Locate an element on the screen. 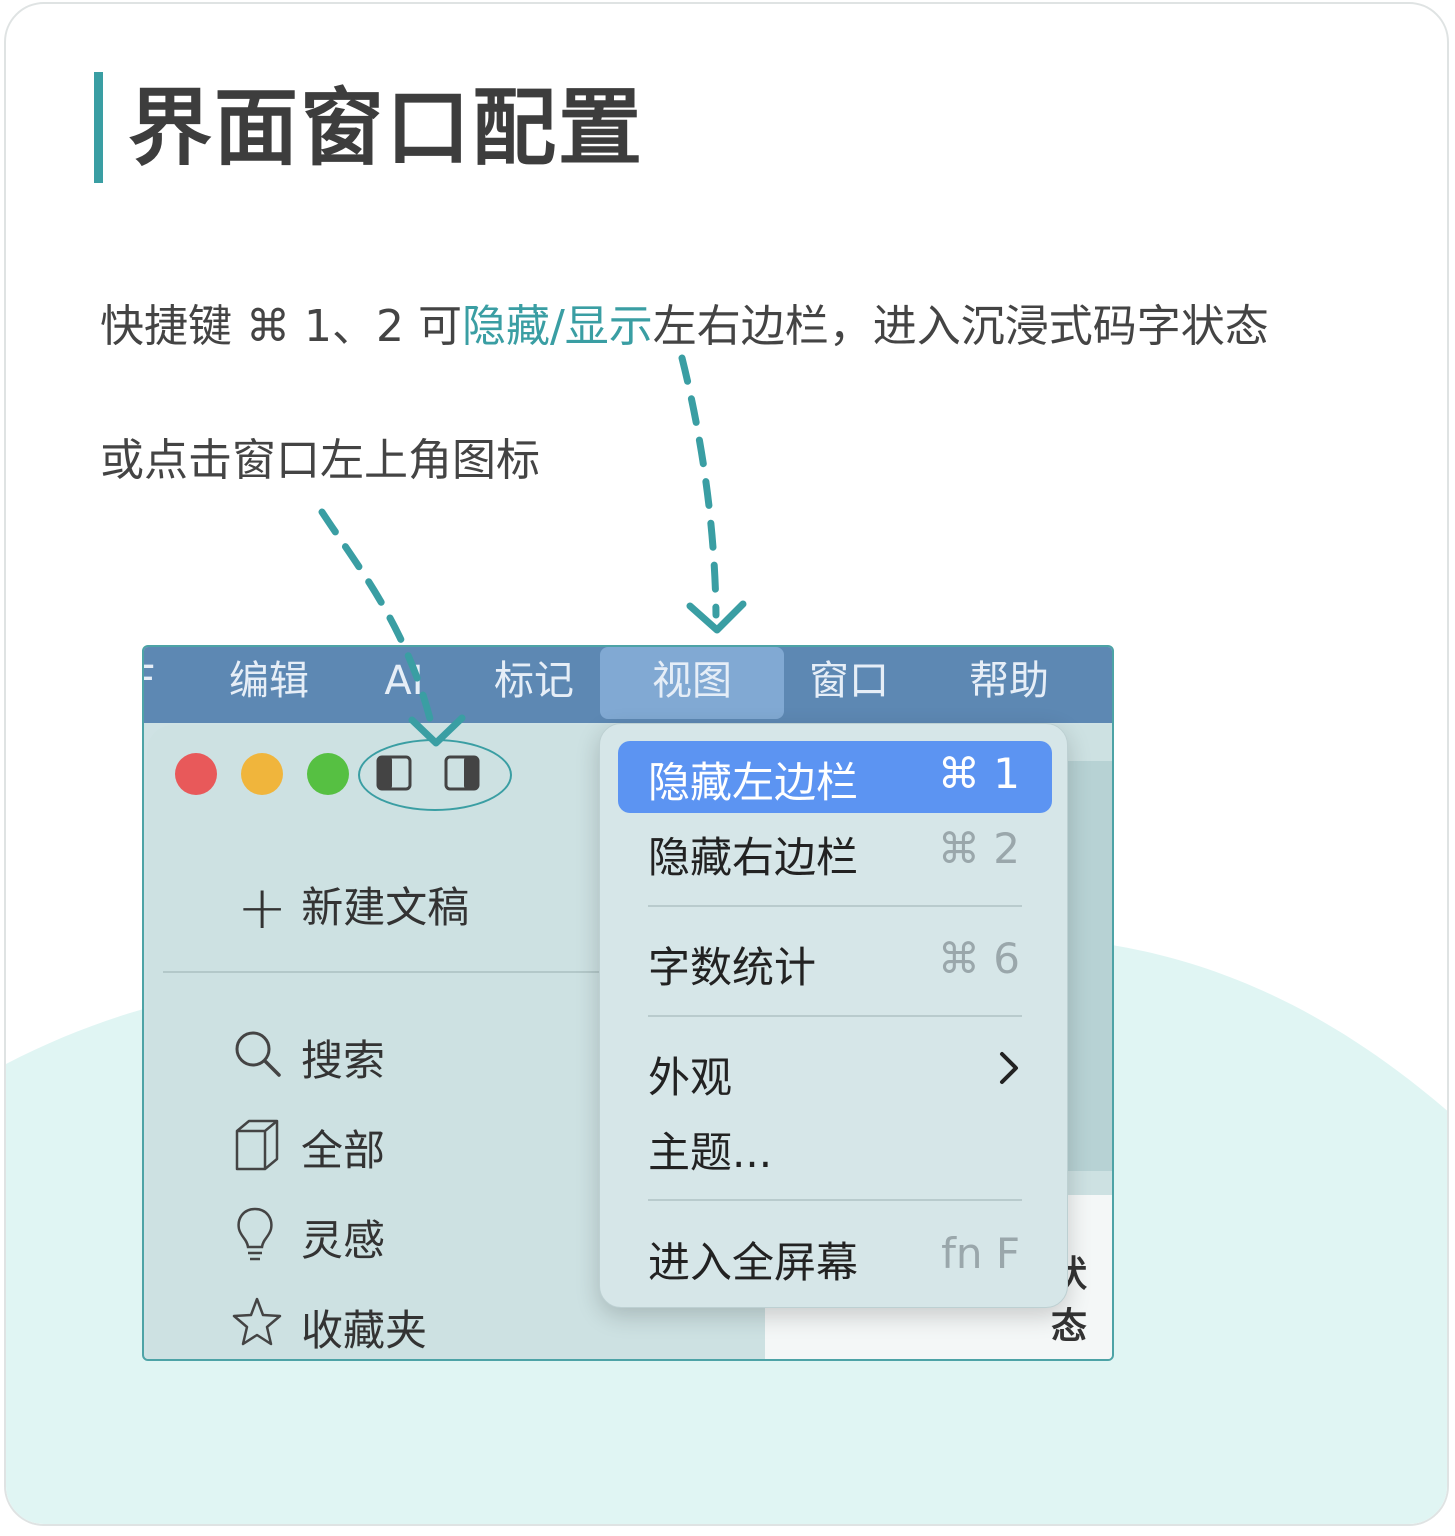  desc-suffix: 左右边栏，进入沉浸式码字状态 is located at coordinates (960, 326).